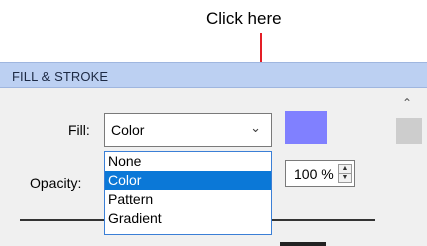  I want to click on stroke-color-swatch-partial, so click(303, 244).